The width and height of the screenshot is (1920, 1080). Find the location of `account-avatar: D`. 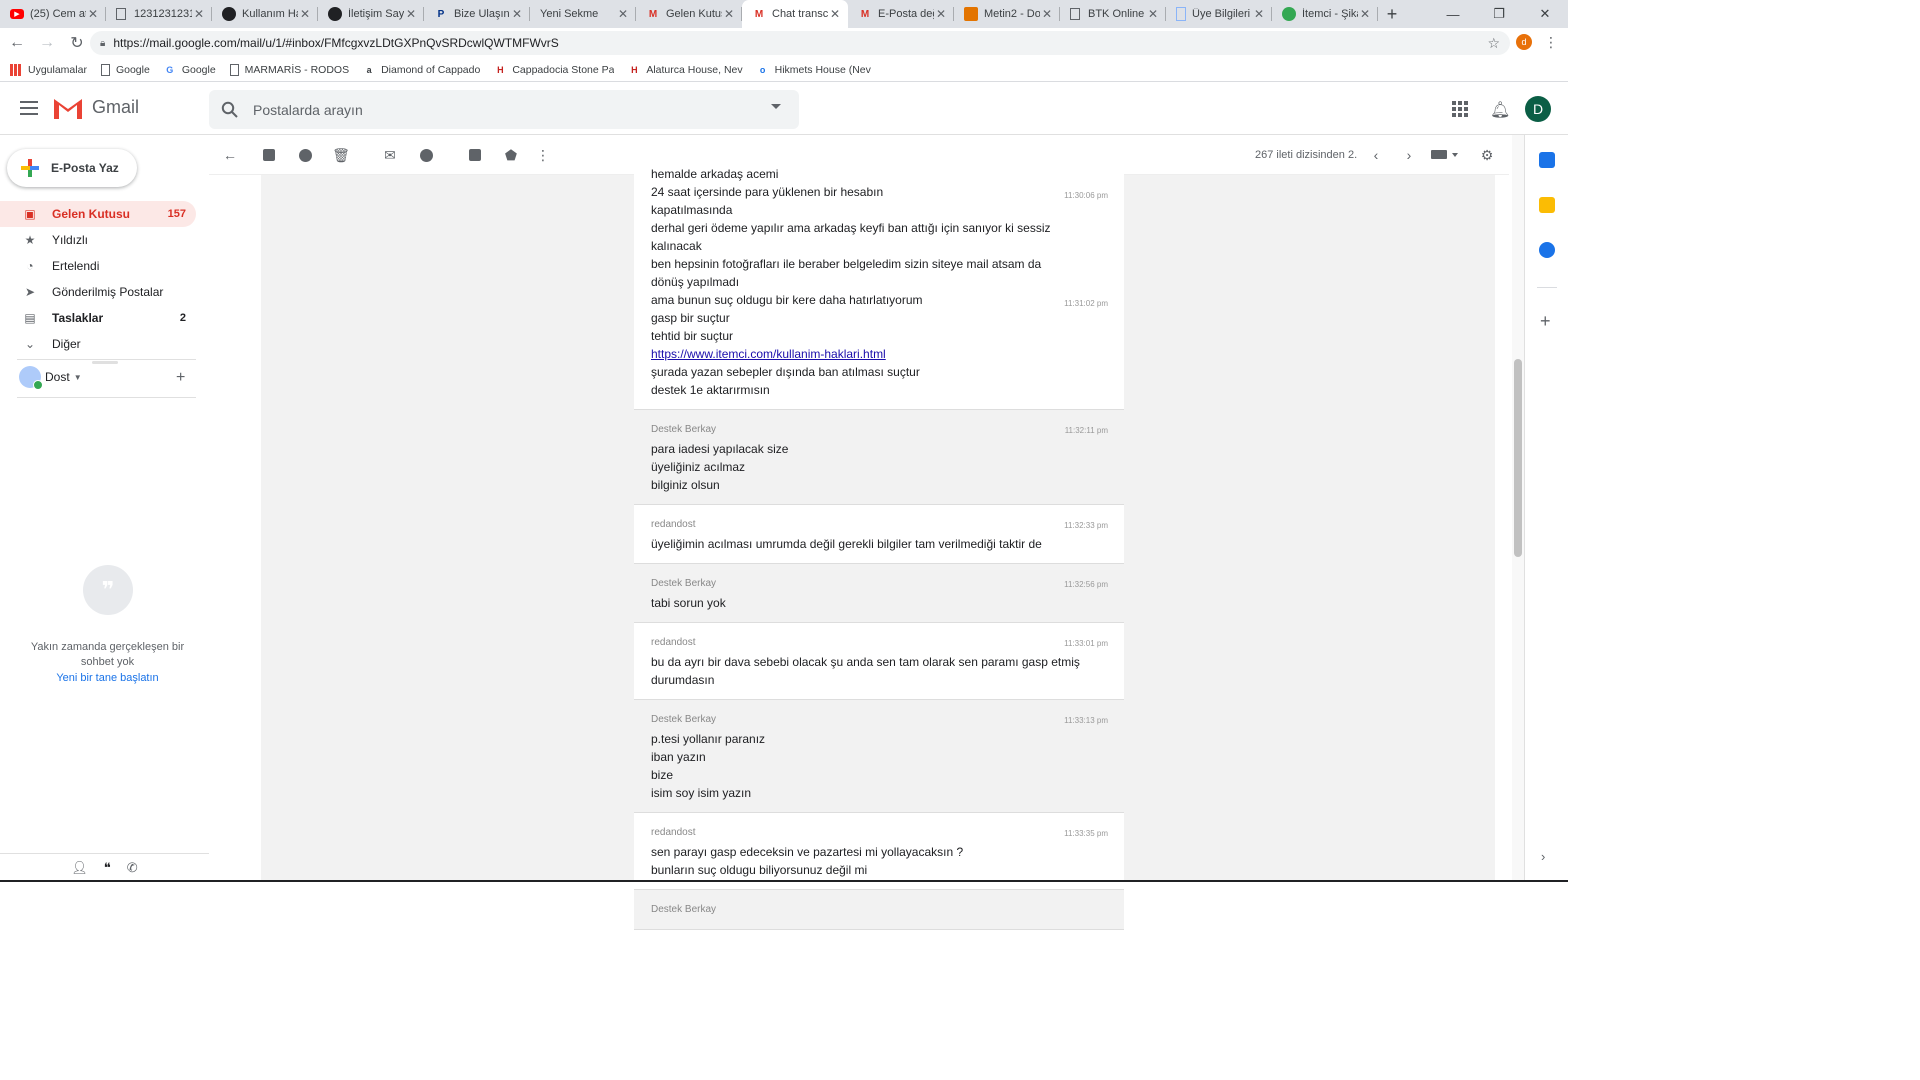

account-avatar: D is located at coordinates (1538, 109).